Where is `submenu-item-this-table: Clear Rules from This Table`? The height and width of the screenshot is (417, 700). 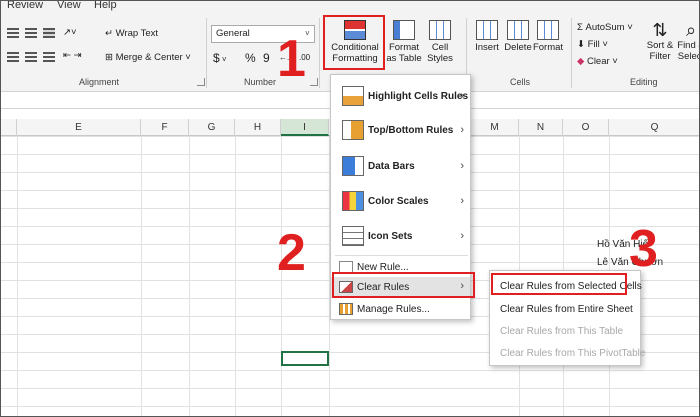
submenu-item-this-table: Clear Rules from This Table is located at coordinates (562, 331).